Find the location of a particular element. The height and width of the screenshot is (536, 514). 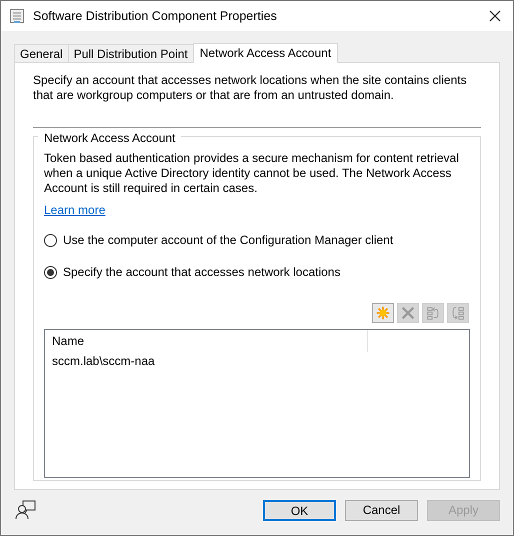

move-up-icon is located at coordinates (433, 313).